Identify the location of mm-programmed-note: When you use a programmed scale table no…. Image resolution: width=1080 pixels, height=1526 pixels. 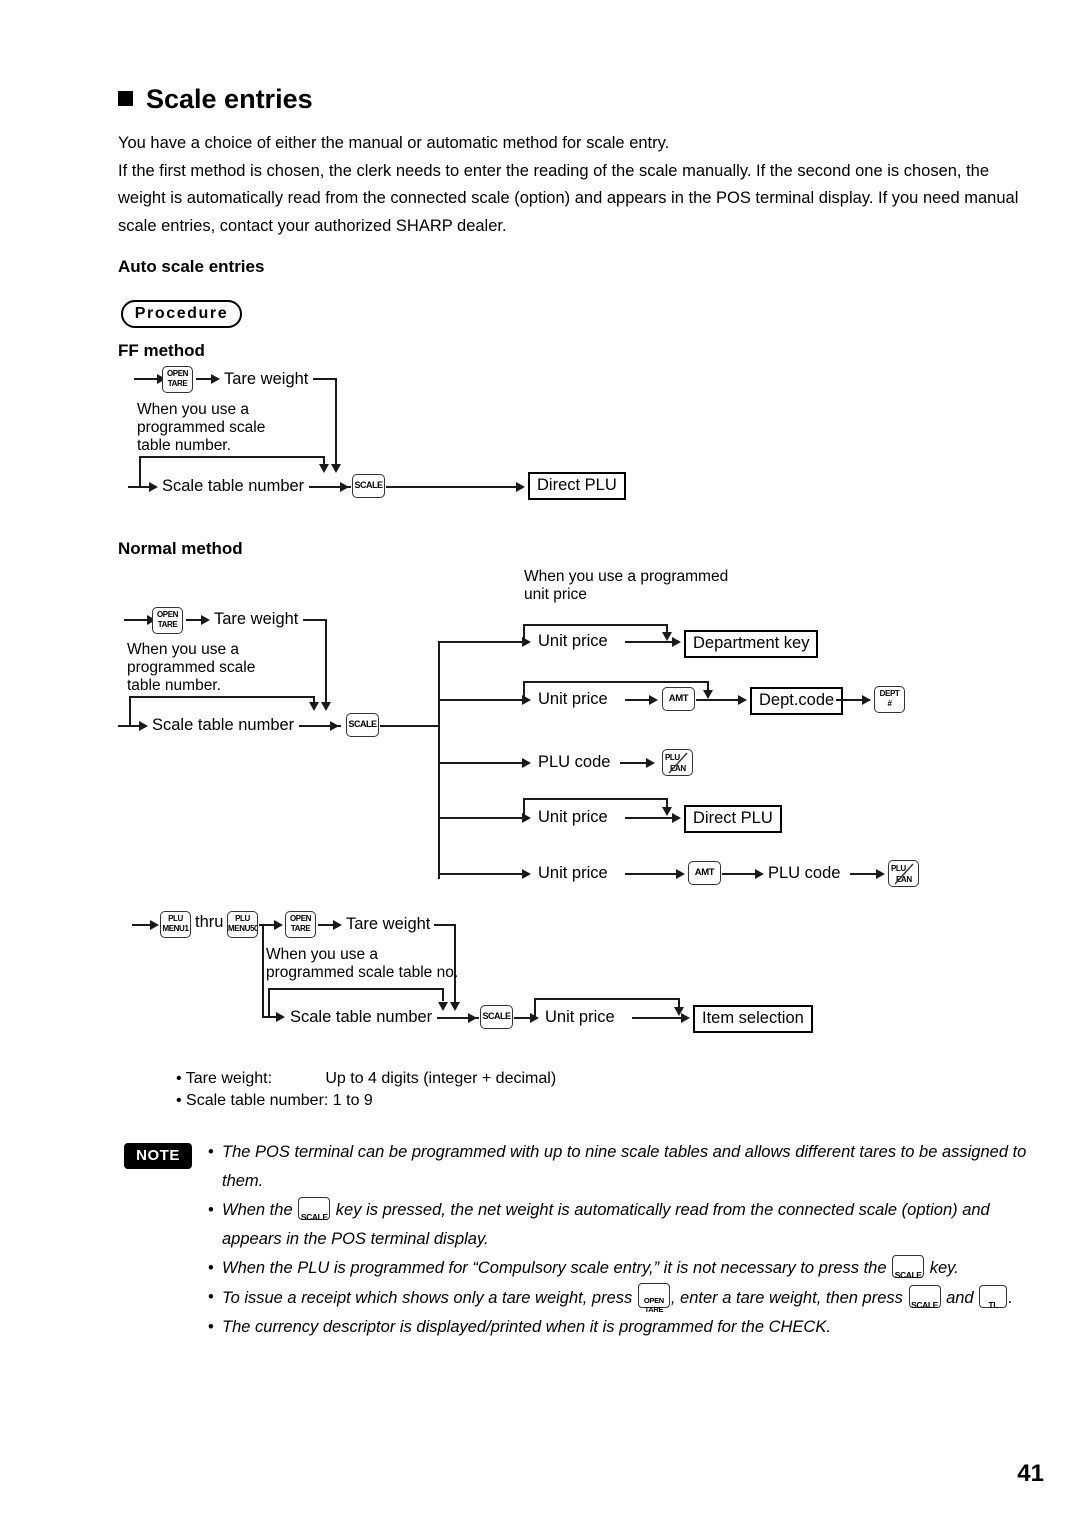
(396, 964).